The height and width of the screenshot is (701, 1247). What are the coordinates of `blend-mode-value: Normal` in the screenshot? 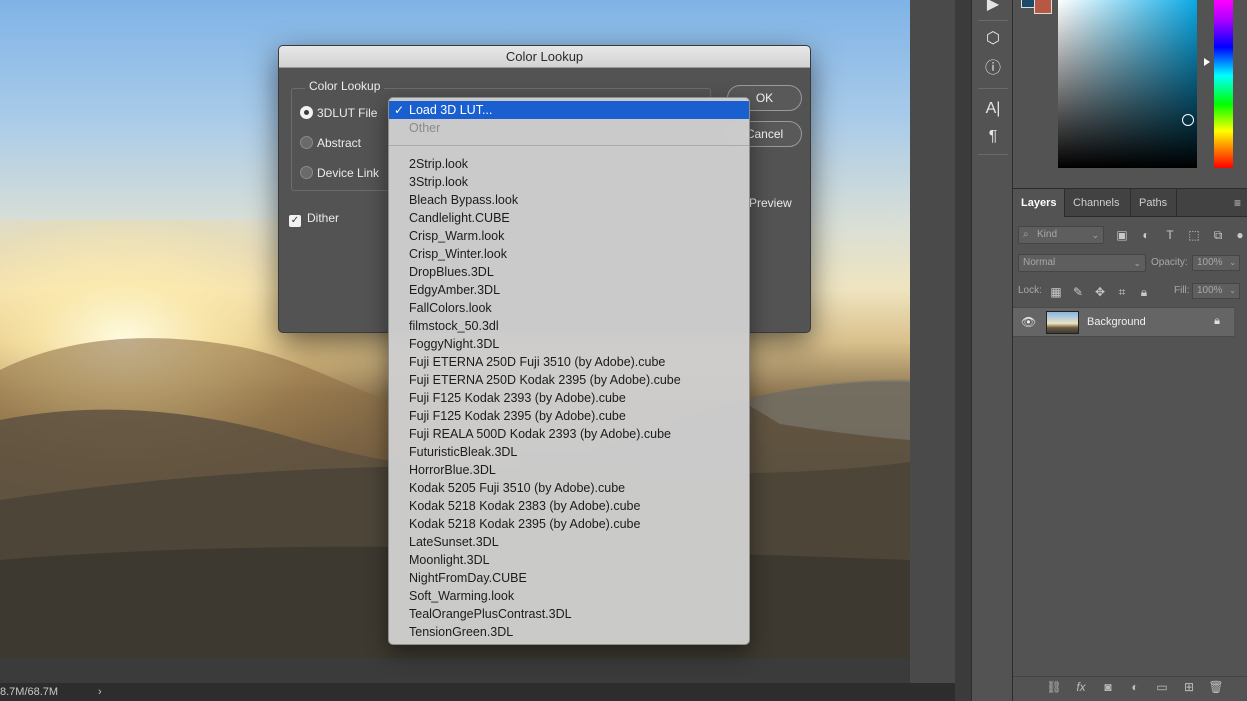 It's located at (1039, 262).